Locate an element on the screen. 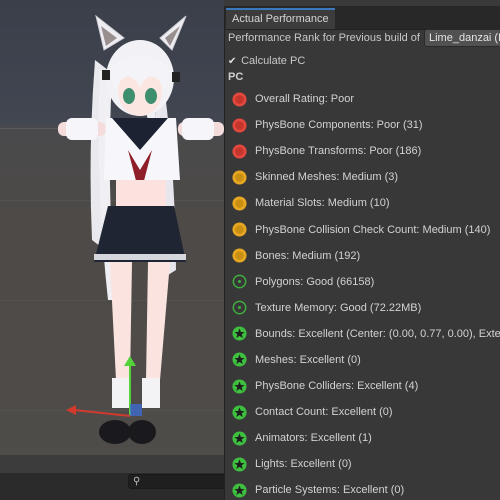 The height and width of the screenshot is (500, 500). metric-row: Contact Count: Excellent (0) is located at coordinates (362, 412).